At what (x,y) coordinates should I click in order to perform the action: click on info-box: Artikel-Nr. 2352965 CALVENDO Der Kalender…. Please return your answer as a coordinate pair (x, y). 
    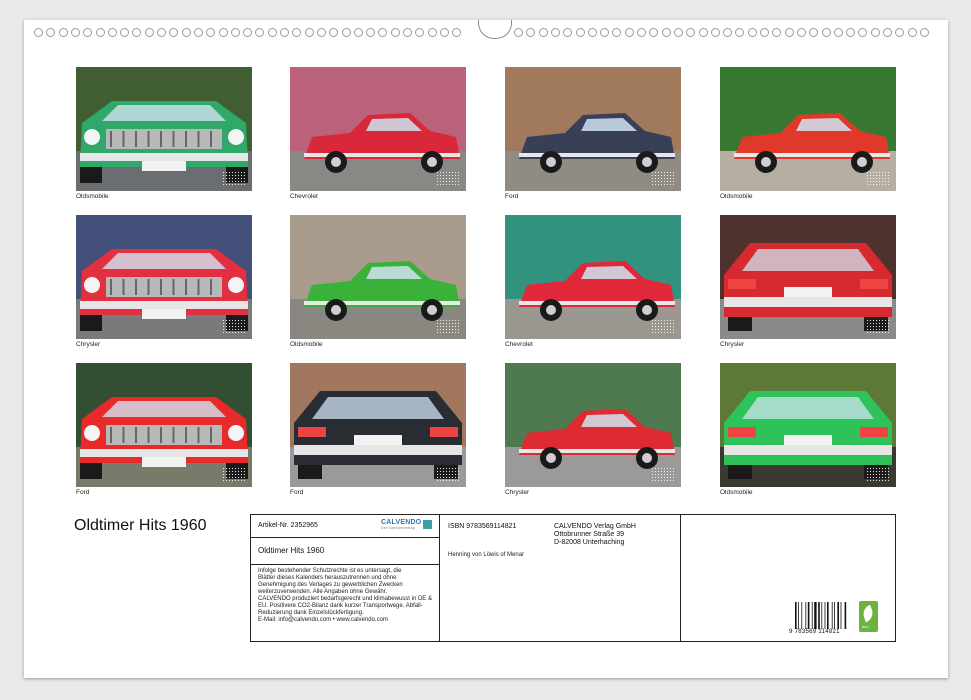
    Looking at the image, I should click on (573, 578).